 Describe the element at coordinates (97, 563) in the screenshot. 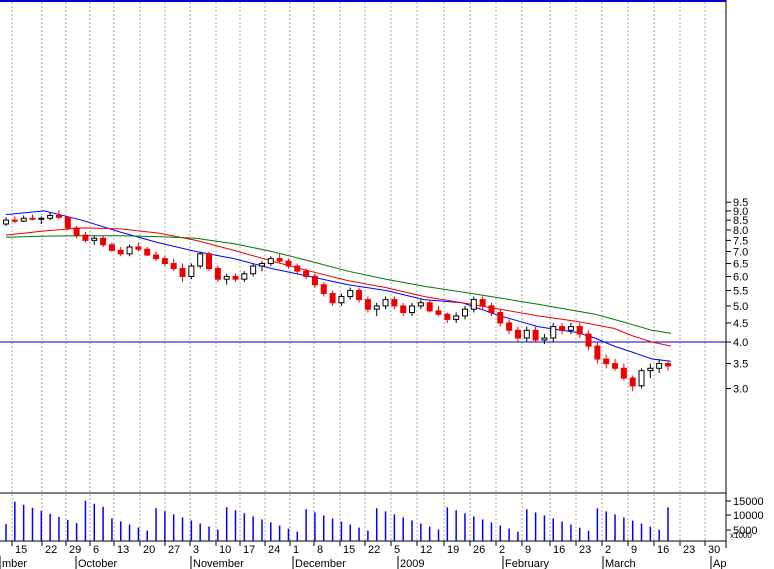

I see `month-label: October` at that location.